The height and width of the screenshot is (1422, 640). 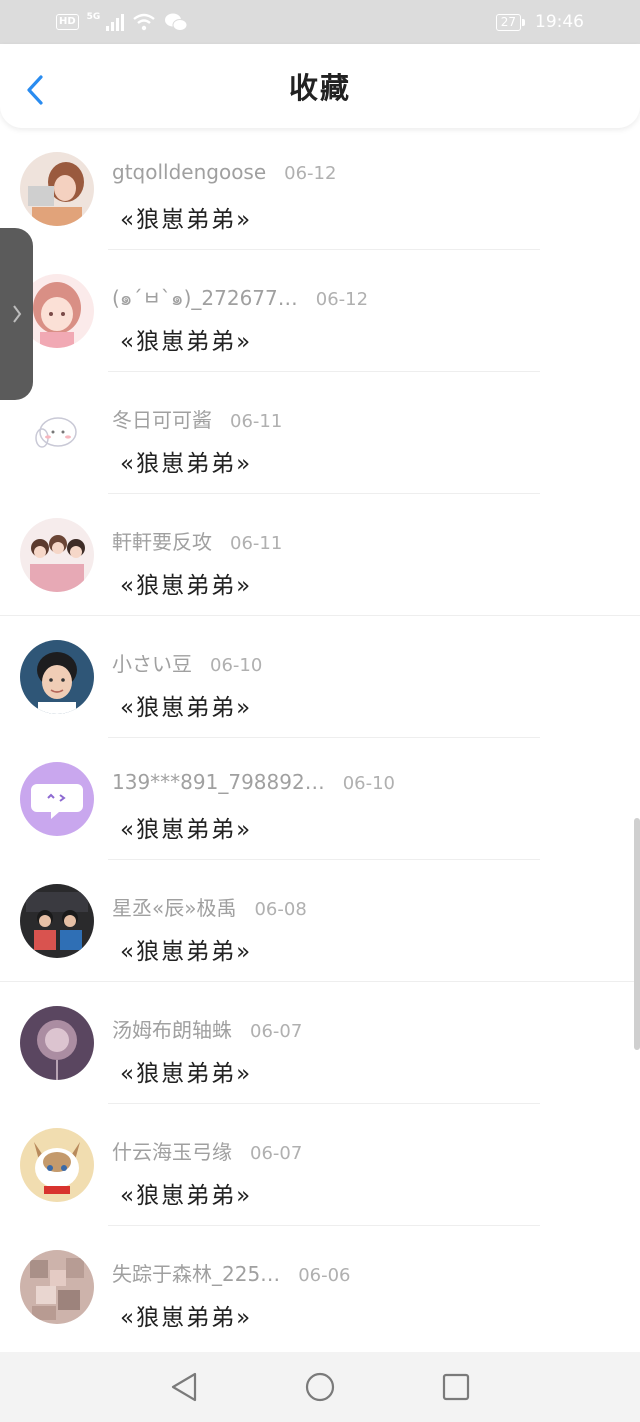 I want to click on item-meta: 汤姆布朗轴蛛 06-07, so click(x=207, y=1028).